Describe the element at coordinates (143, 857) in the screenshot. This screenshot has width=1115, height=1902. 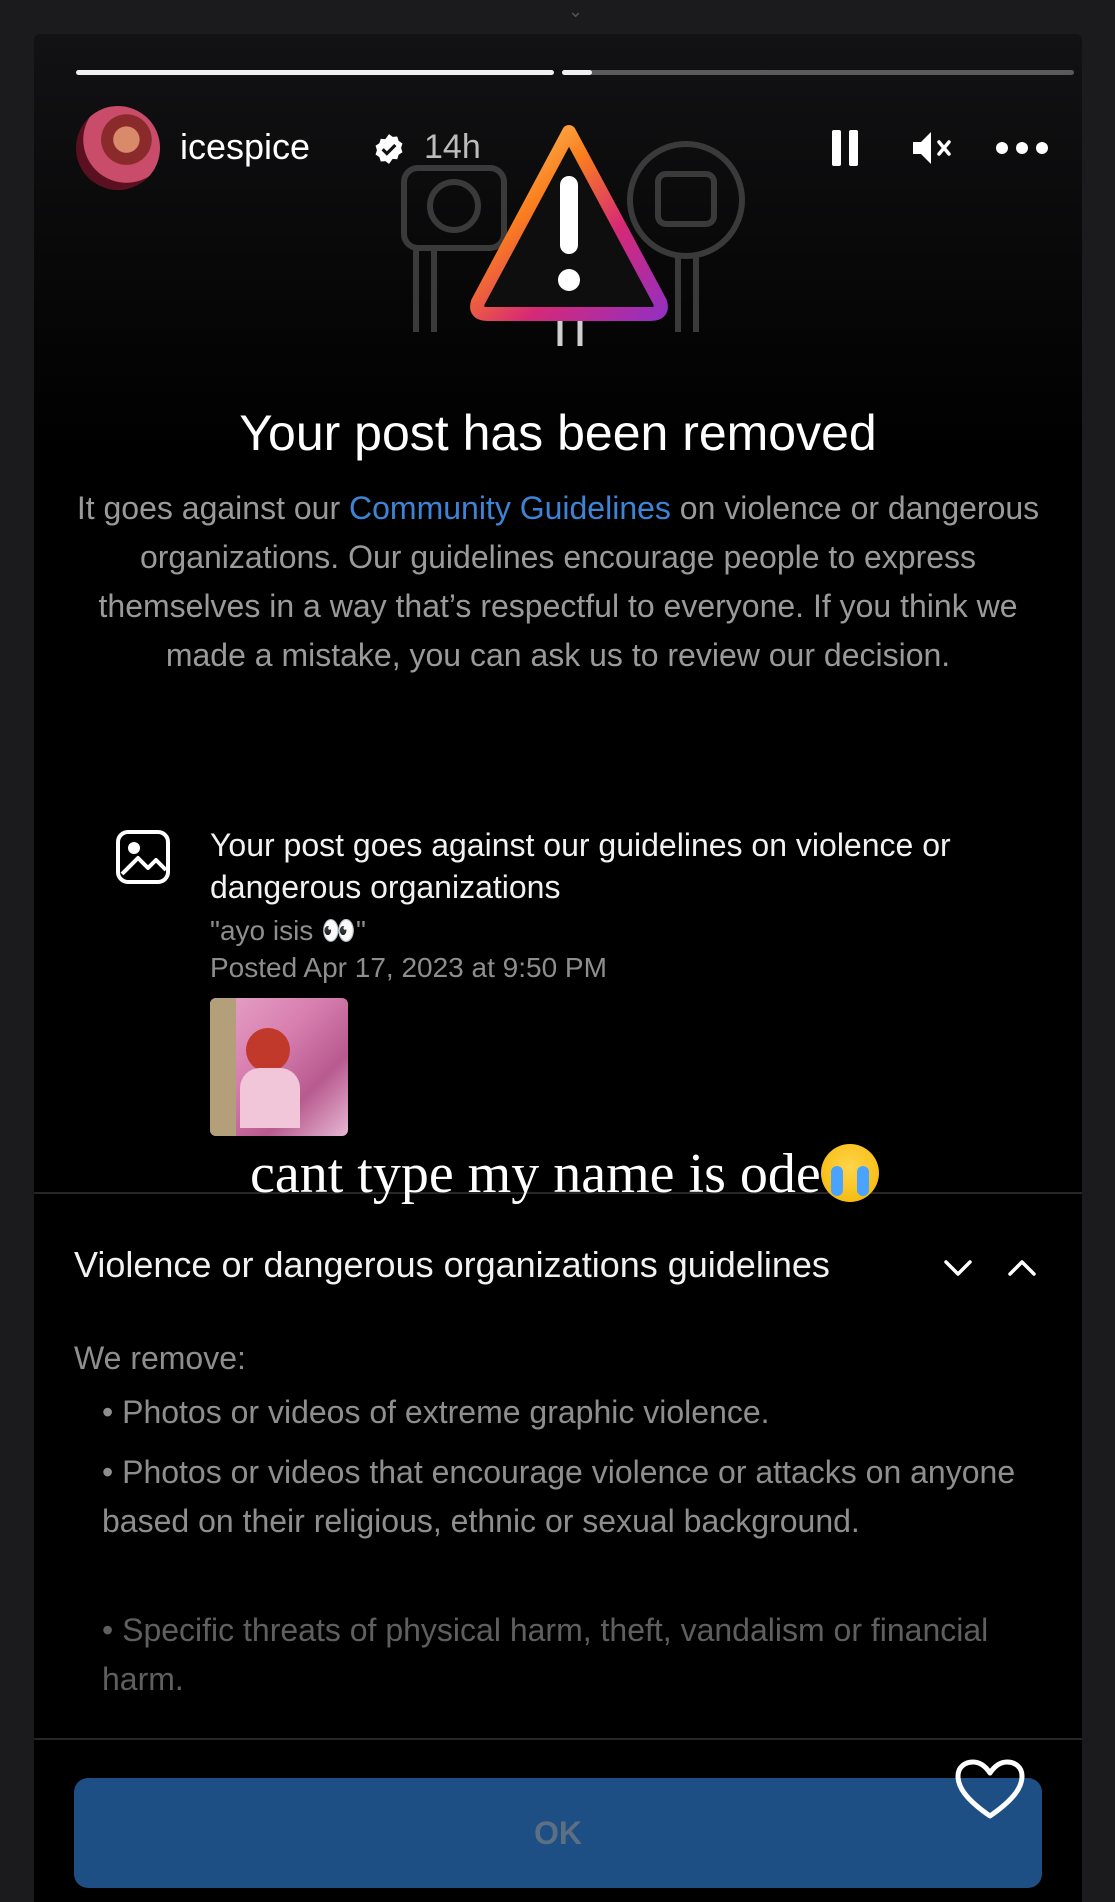
I see `image-icon` at that location.